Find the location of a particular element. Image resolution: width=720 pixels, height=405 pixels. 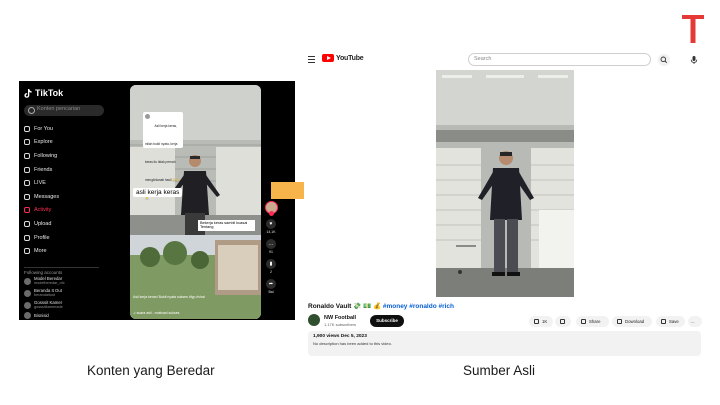

upload-icon is located at coordinates (27, 223).